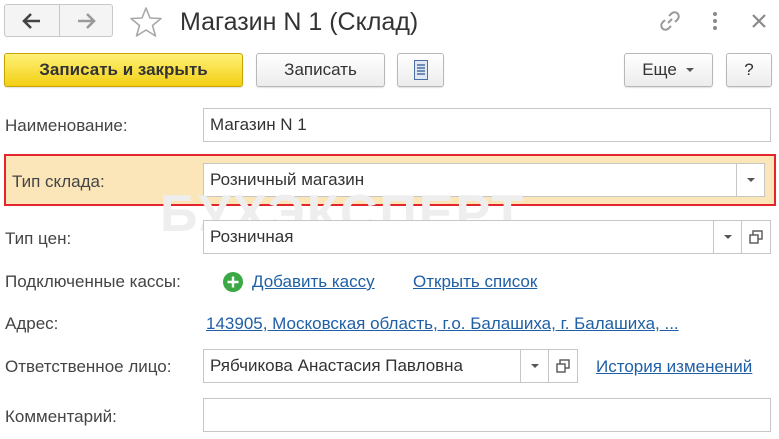 Image resolution: width=779 pixels, height=439 pixels. Describe the element at coordinates (337, 365) in the screenshot. I see `responsible-value: Рябчикова Анастасия Павловна` at that location.